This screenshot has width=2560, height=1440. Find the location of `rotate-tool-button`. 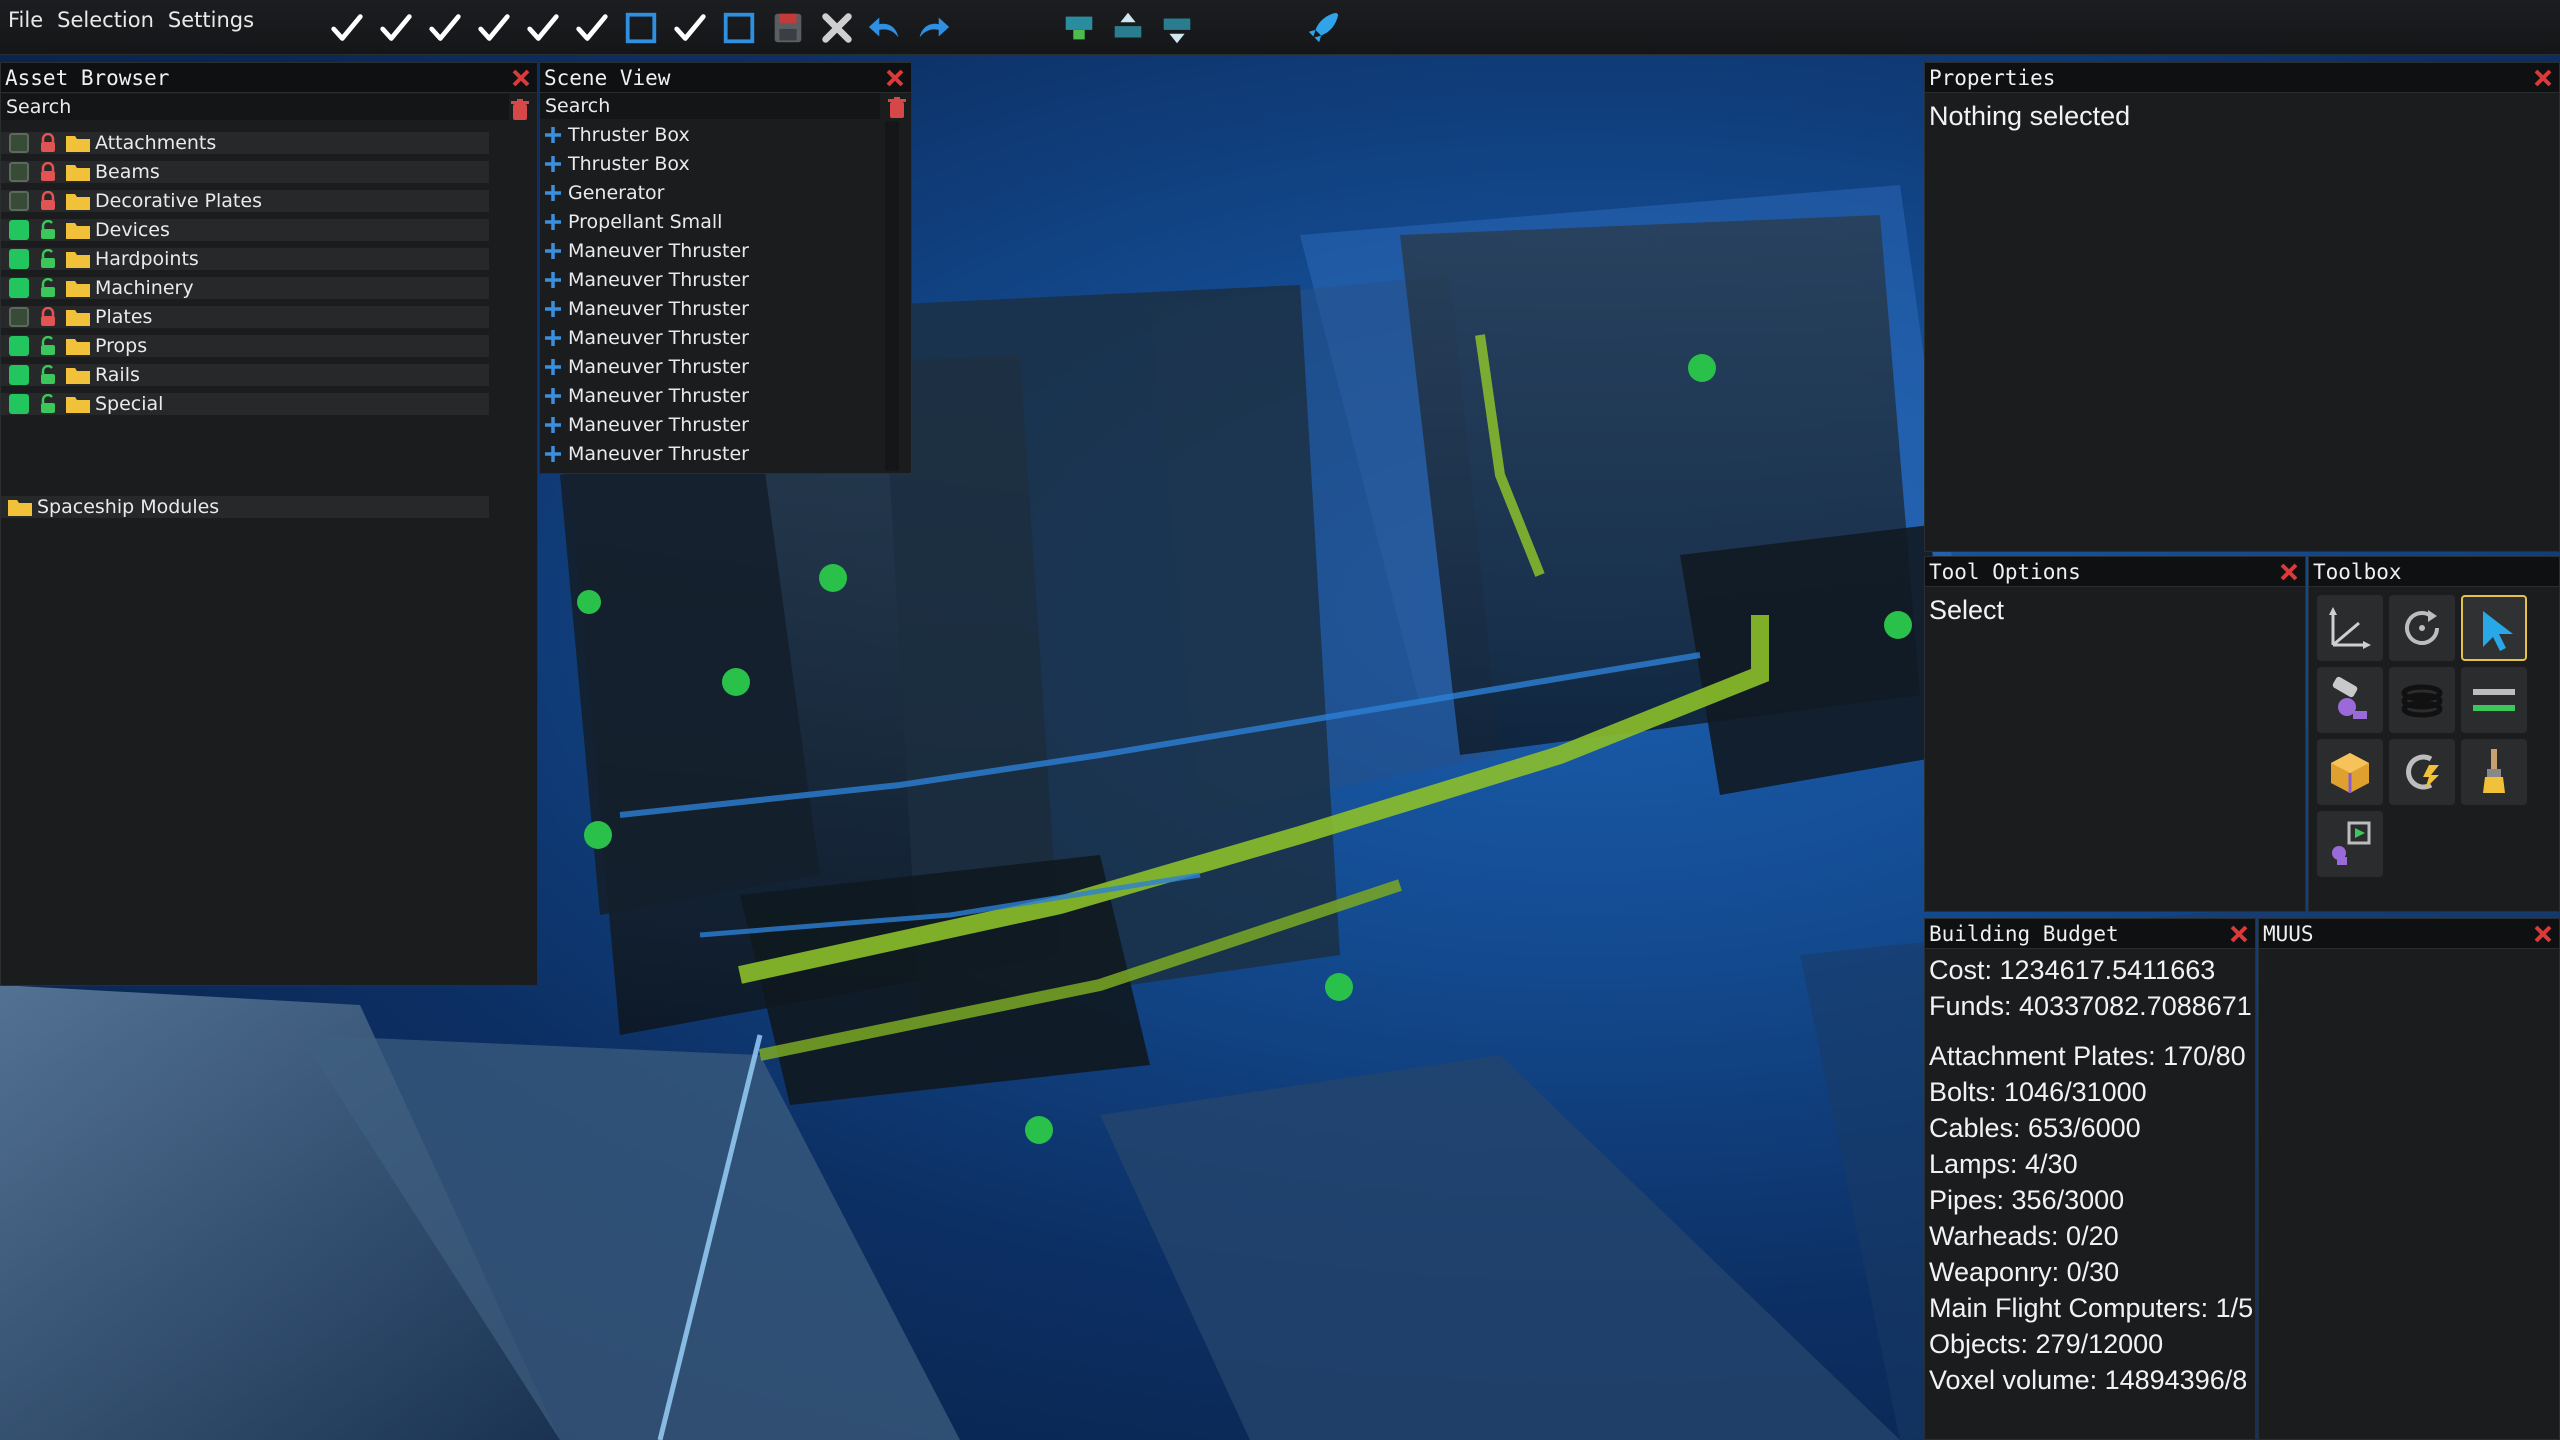

rotate-tool-button is located at coordinates (2422, 628).